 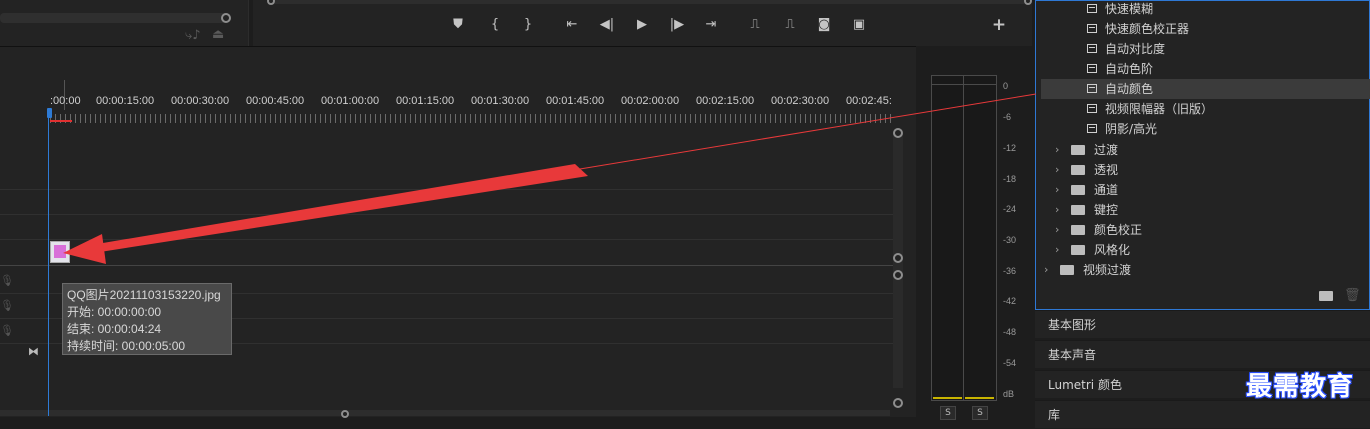 What do you see at coordinates (226, 18) in the screenshot?
I see `source-scroll-handle` at bounding box center [226, 18].